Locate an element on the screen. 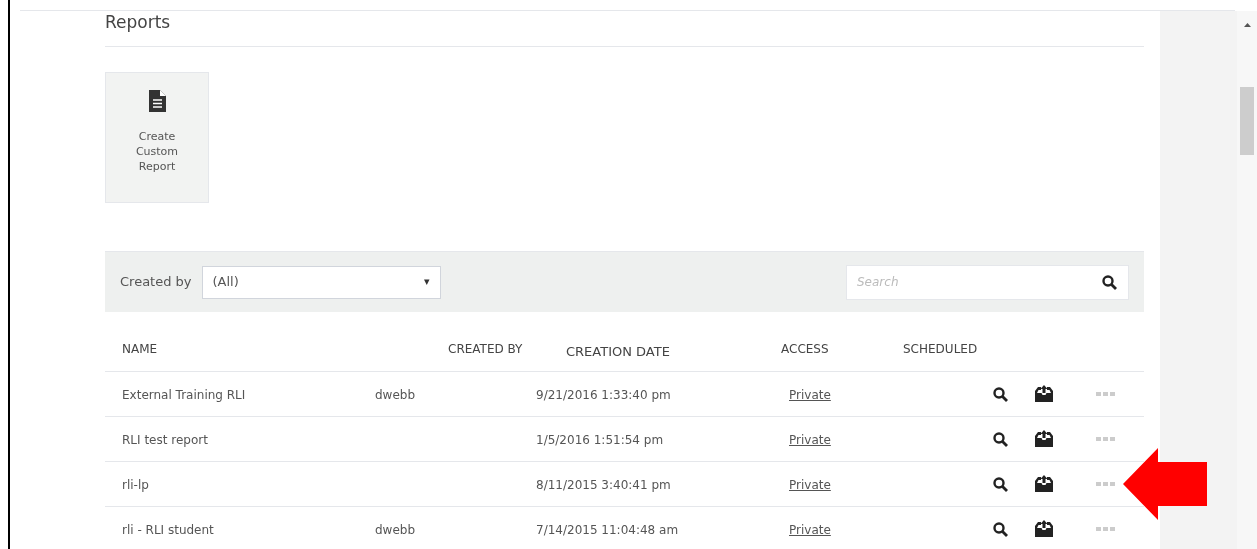 The height and width of the screenshot is (549, 1257). table-cell-text: External Training RLI is located at coordinates (184, 395).